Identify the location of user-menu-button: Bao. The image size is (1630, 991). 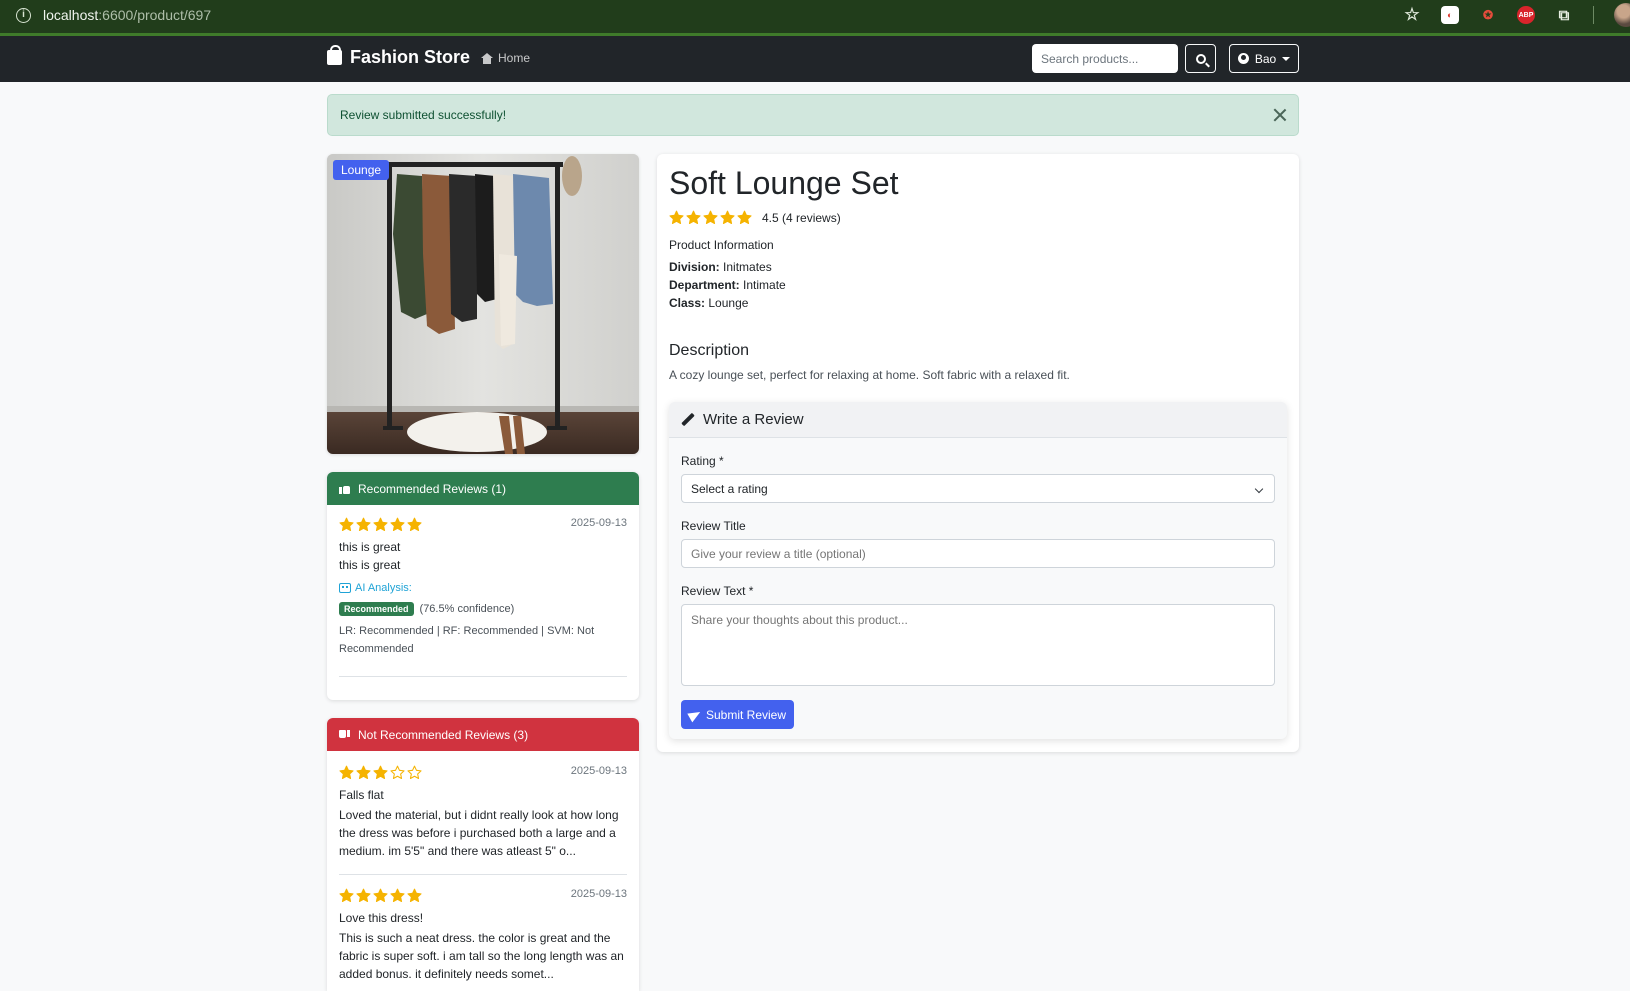
(1264, 58).